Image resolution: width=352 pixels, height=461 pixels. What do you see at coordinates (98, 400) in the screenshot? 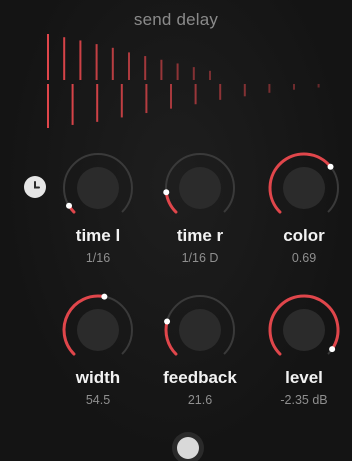
I see `knob-value: 54.5` at bounding box center [98, 400].